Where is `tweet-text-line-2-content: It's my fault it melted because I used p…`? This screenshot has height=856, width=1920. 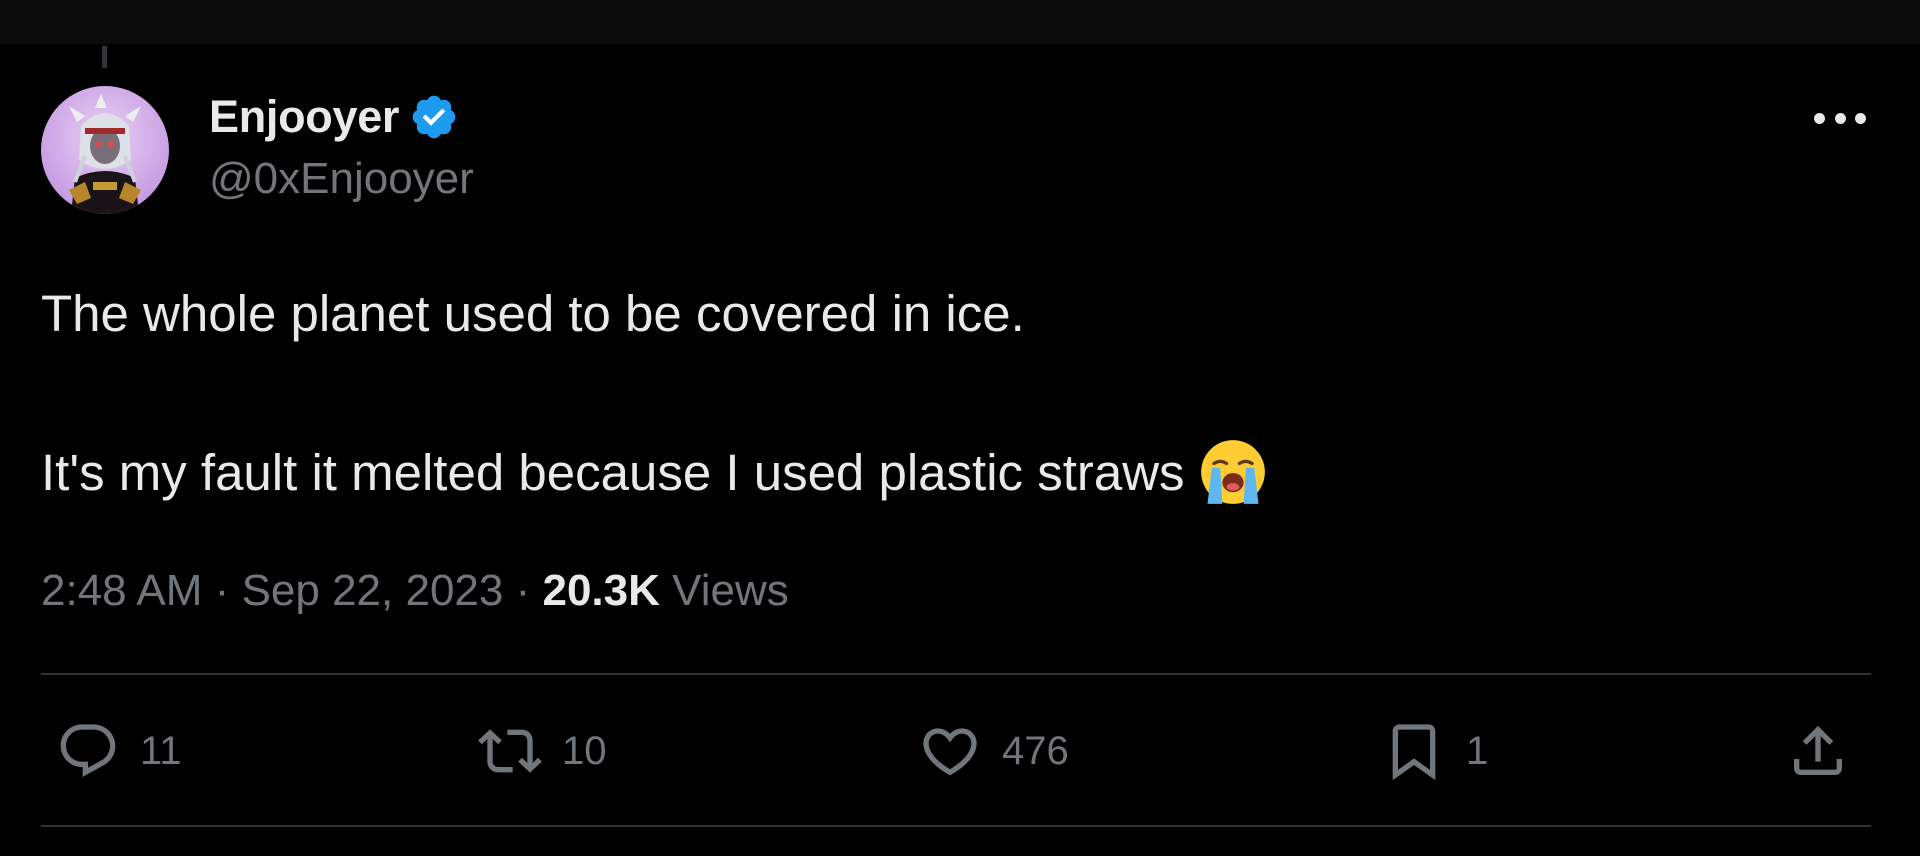 tweet-text-line-2-content: It's my fault it melted because I used p… is located at coordinates (613, 472).